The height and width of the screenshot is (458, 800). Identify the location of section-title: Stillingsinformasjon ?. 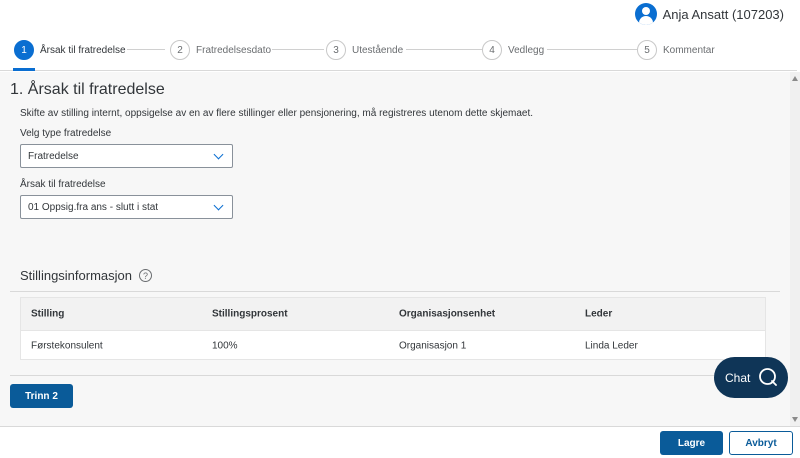
(86, 275).